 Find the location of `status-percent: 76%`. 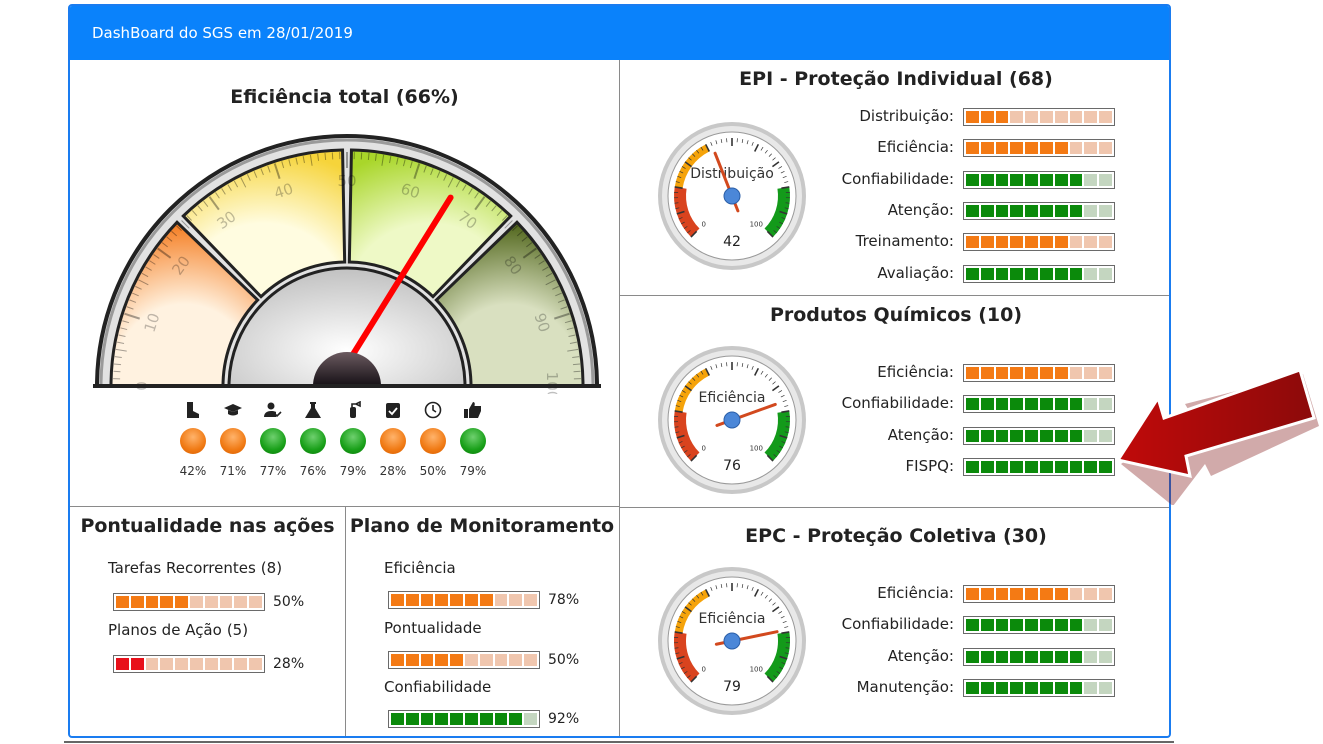

status-percent: 76% is located at coordinates (313, 471).